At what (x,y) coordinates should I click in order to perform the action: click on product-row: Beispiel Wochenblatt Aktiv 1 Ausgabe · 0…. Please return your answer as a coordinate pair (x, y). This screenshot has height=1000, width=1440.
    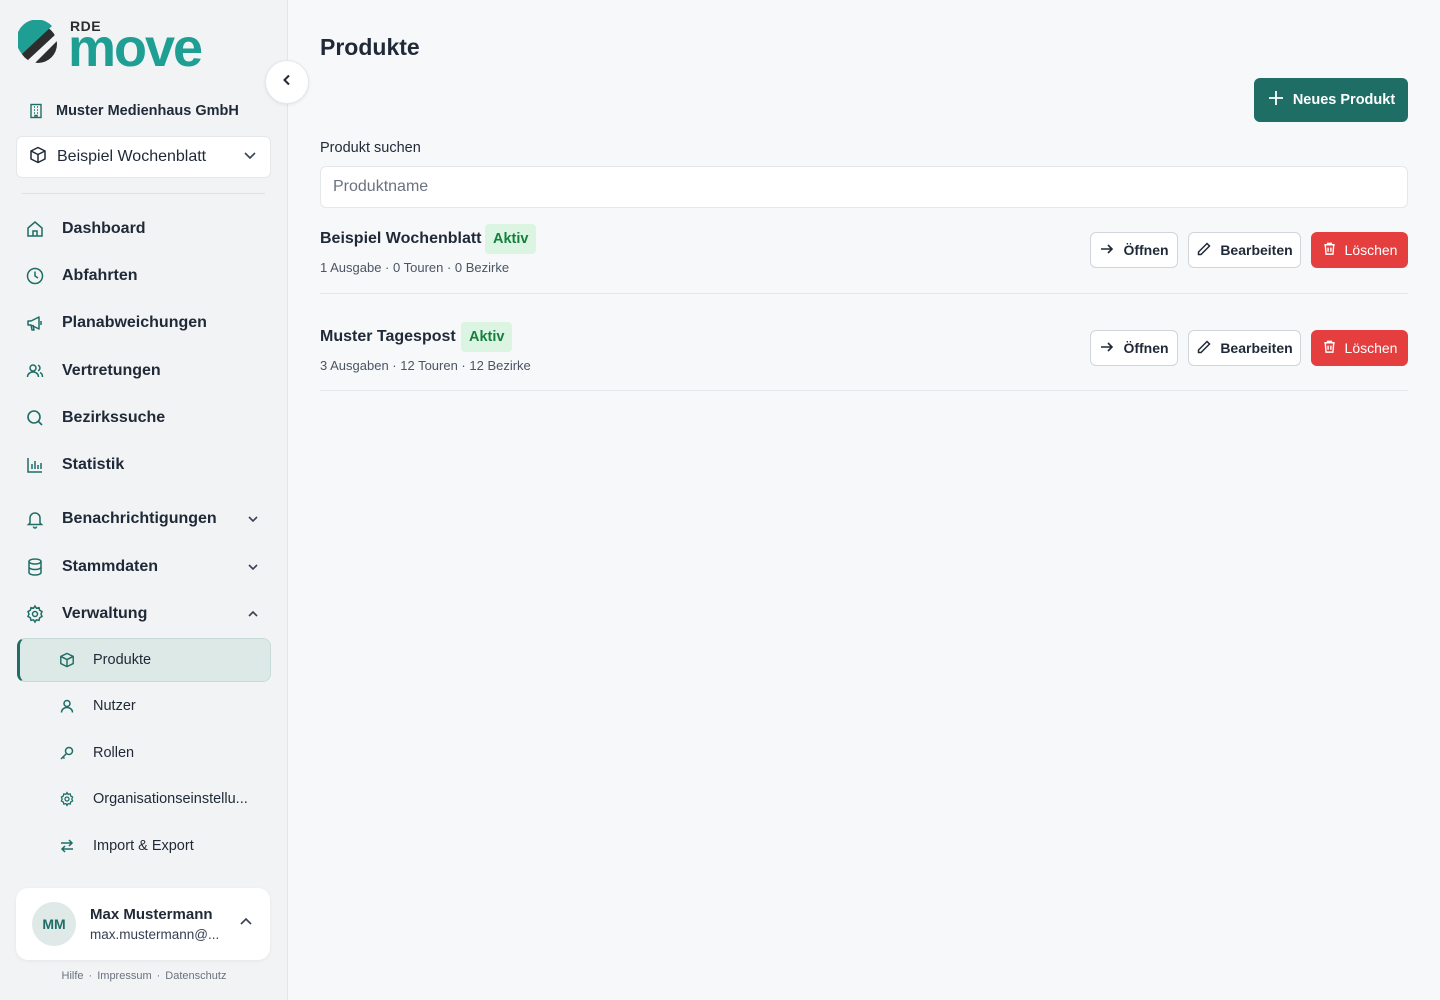
    Looking at the image, I should click on (864, 259).